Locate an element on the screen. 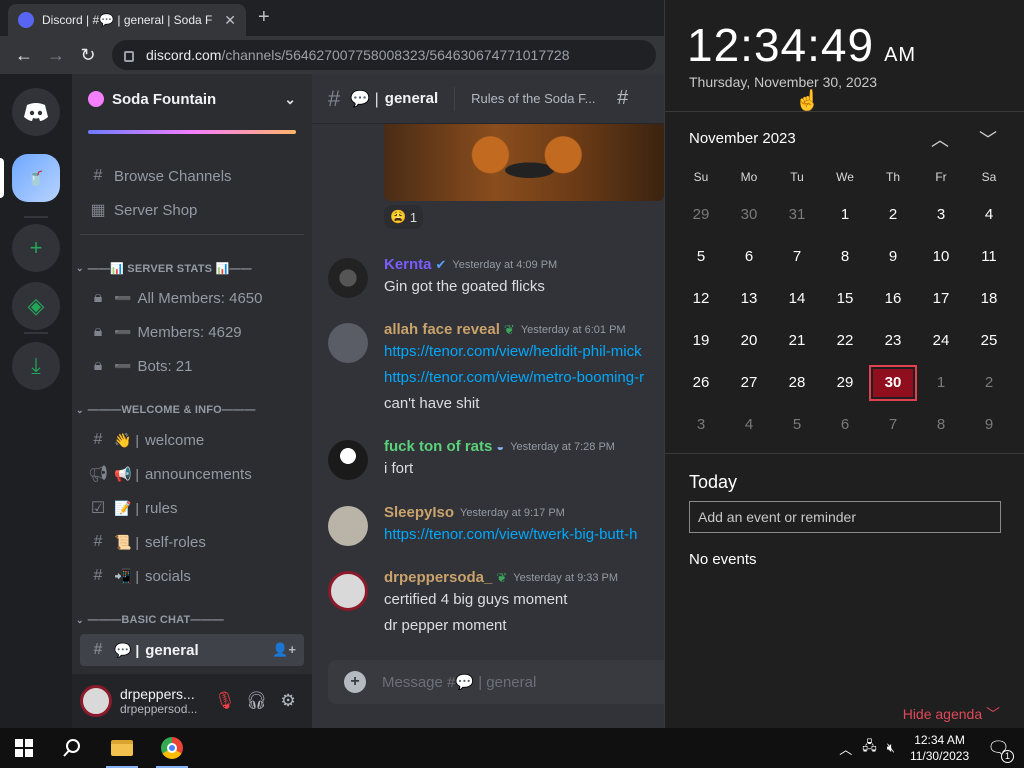  channel-rules: ☑ 📝 | rules is located at coordinates (192, 508).